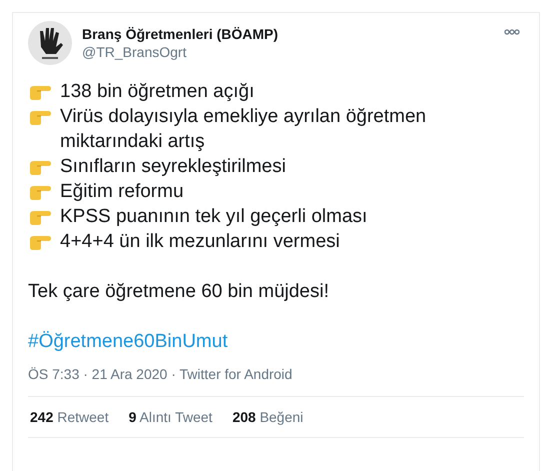 The image size is (556, 471). What do you see at coordinates (288, 34) in the screenshot?
I see `author-name: Branş Öğretmenleri (BÖAMP)` at bounding box center [288, 34].